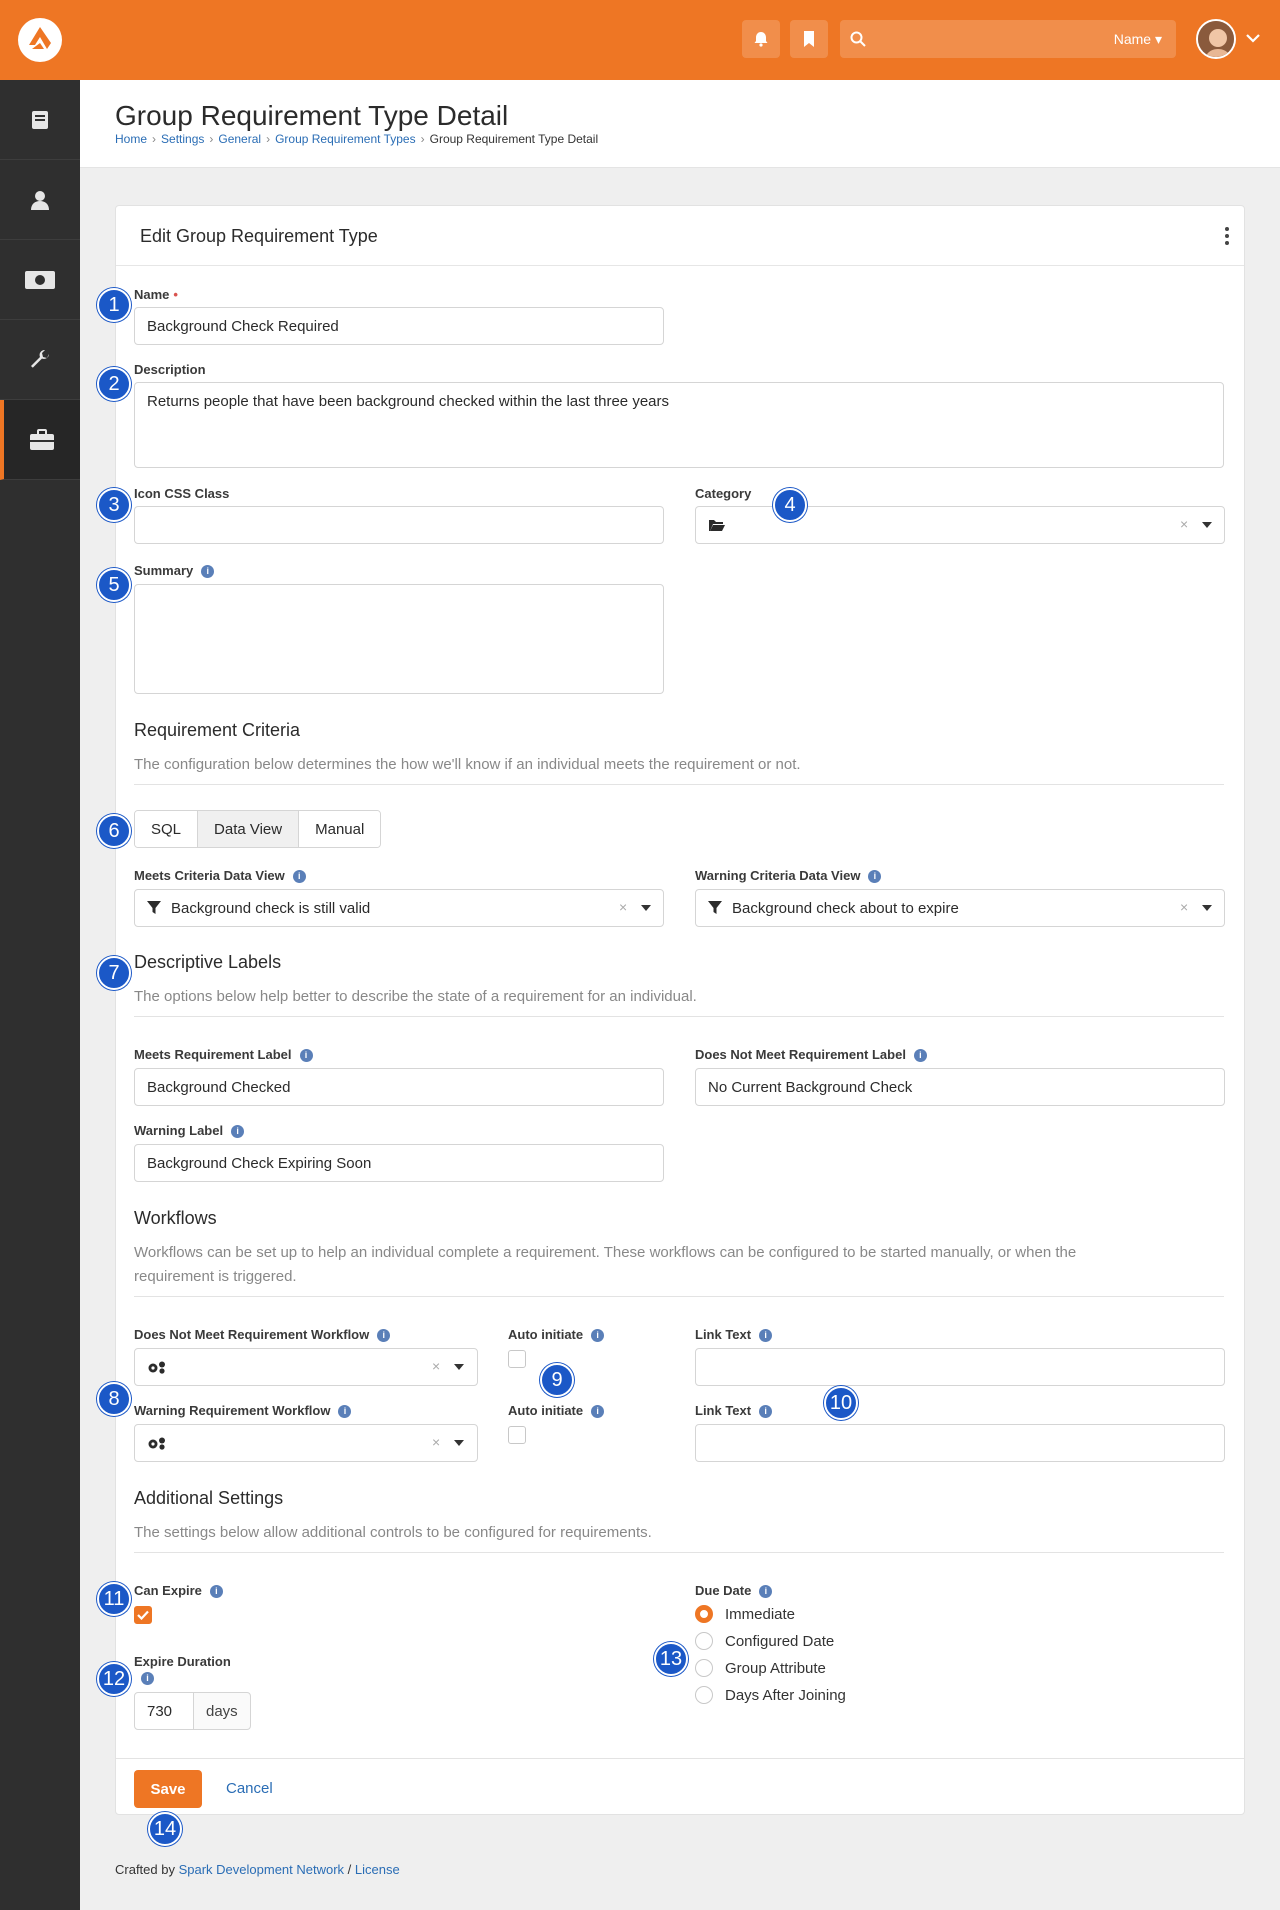 This screenshot has height=1910, width=1280. I want to click on wrench-icon, so click(40, 358).